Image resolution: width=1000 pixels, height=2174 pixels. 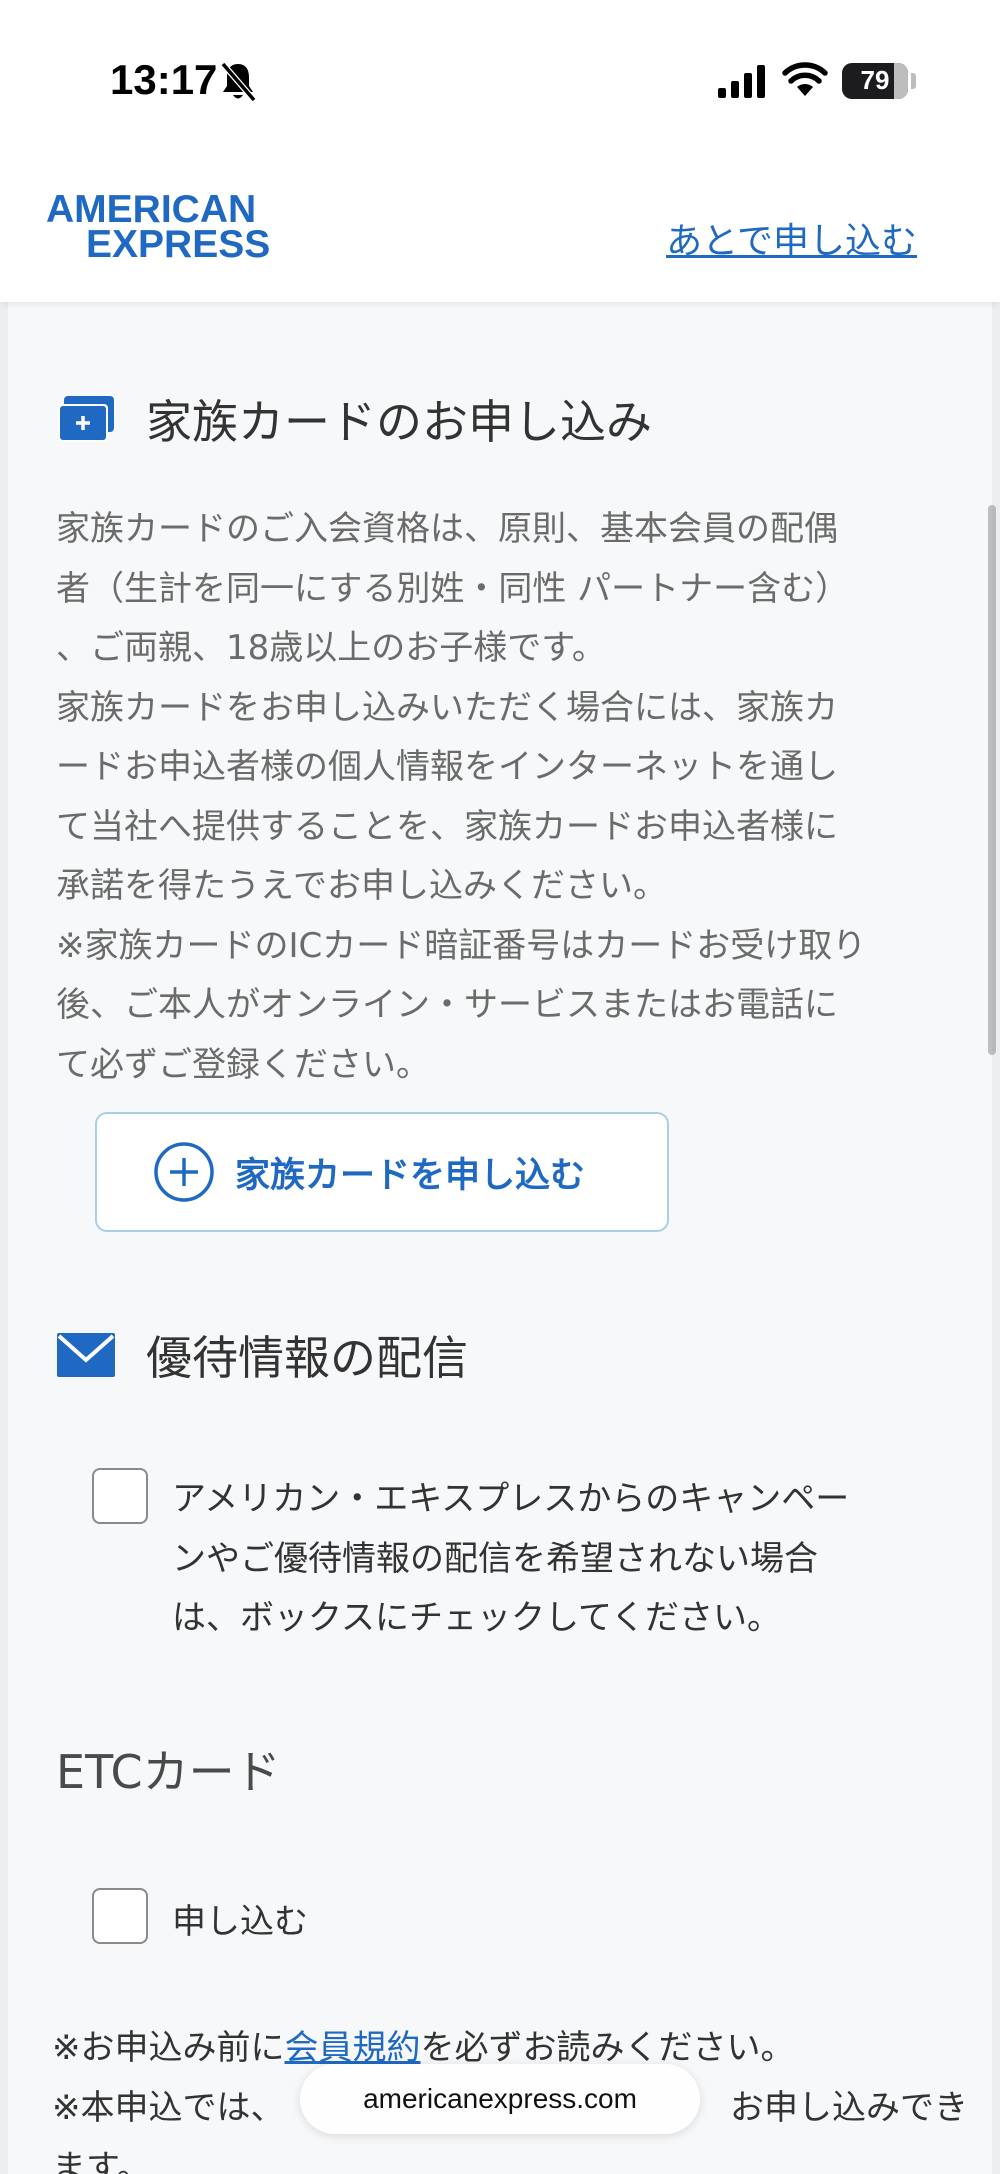 I want to click on status-time: 13:17, so click(x=164, y=79).